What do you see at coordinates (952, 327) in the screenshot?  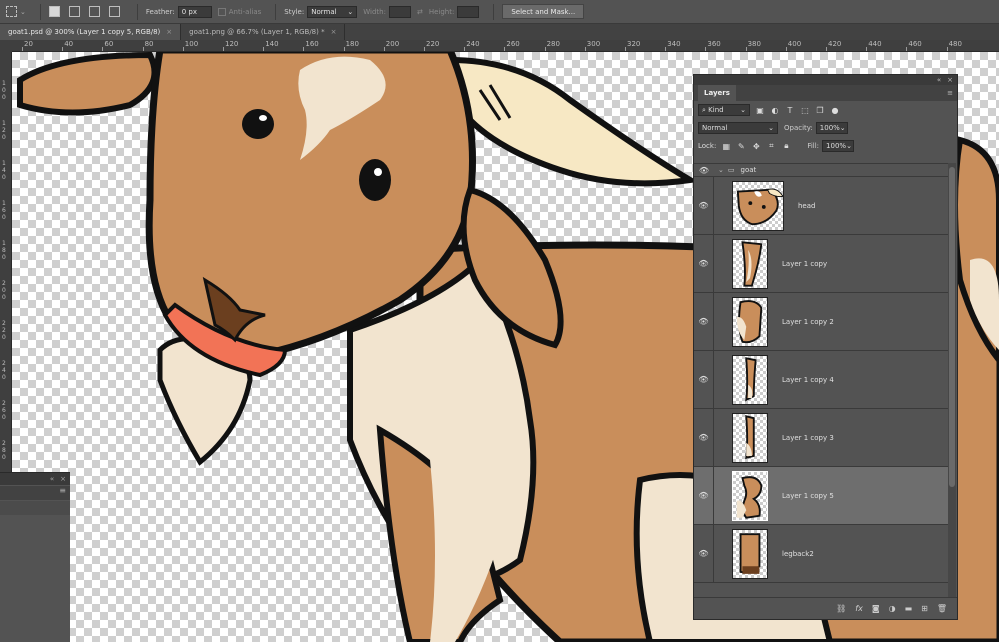 I see `scrollbar-thumb` at bounding box center [952, 327].